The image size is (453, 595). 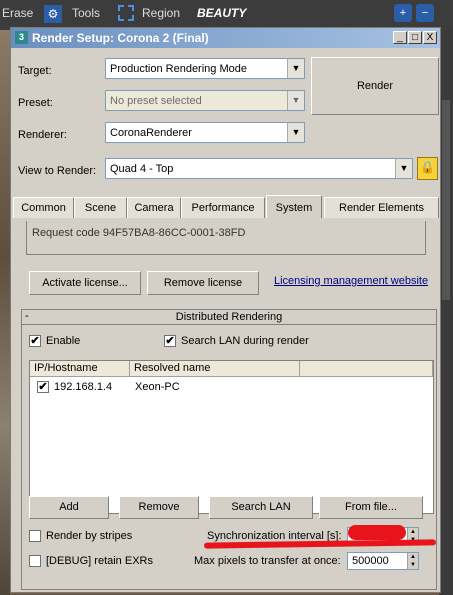 What do you see at coordinates (100, 207) in the screenshot?
I see `tab-scene: Scene` at bounding box center [100, 207].